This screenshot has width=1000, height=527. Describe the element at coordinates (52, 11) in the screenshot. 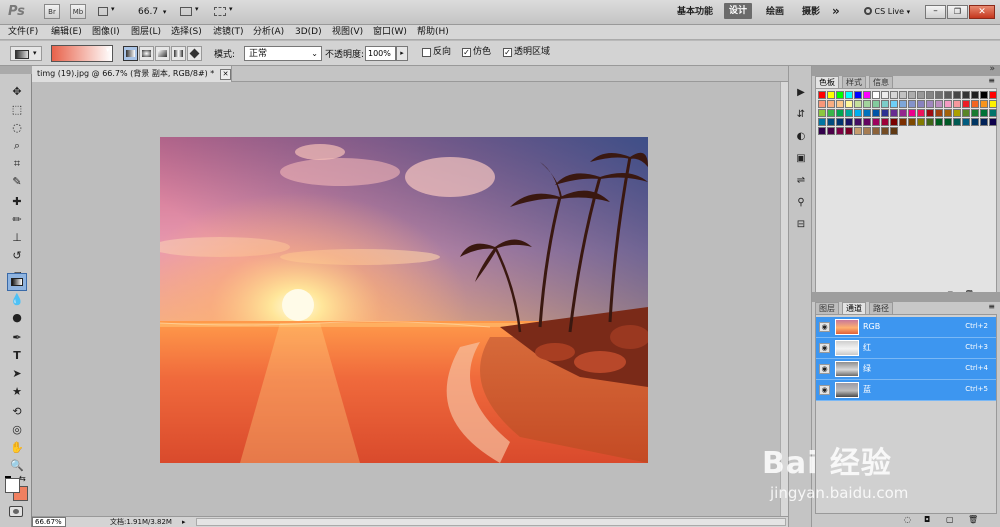

I see `bridge-button: Br` at that location.